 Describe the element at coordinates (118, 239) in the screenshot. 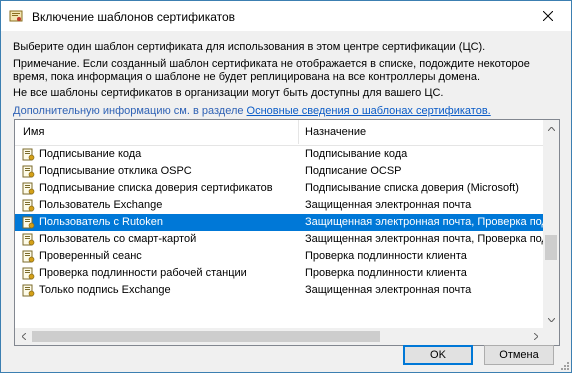

I see `template-name: Пользователь со смарт-картой` at that location.